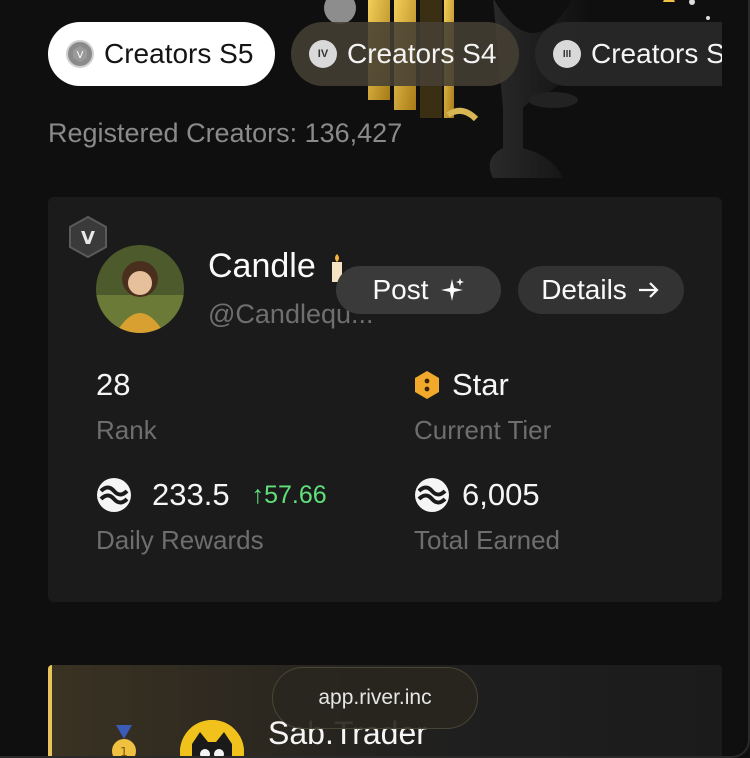 The width and height of the screenshot is (750, 758). Describe the element at coordinates (191, 494) in the screenshot. I see `daily-rewards-amount: 233.5` at that location.